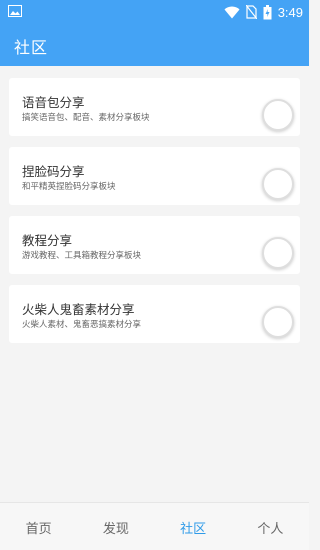  Describe the element at coordinates (154, 45) in the screenshot. I see `app-toolbar: 社区` at that location.